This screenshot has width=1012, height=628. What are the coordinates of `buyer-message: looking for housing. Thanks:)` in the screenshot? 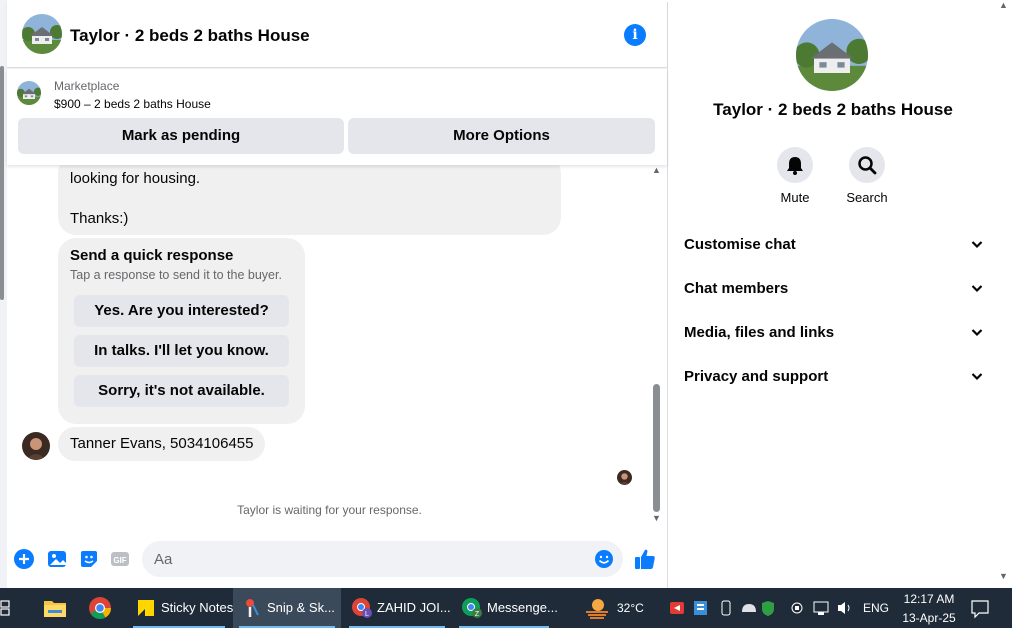 It's located at (309, 200).